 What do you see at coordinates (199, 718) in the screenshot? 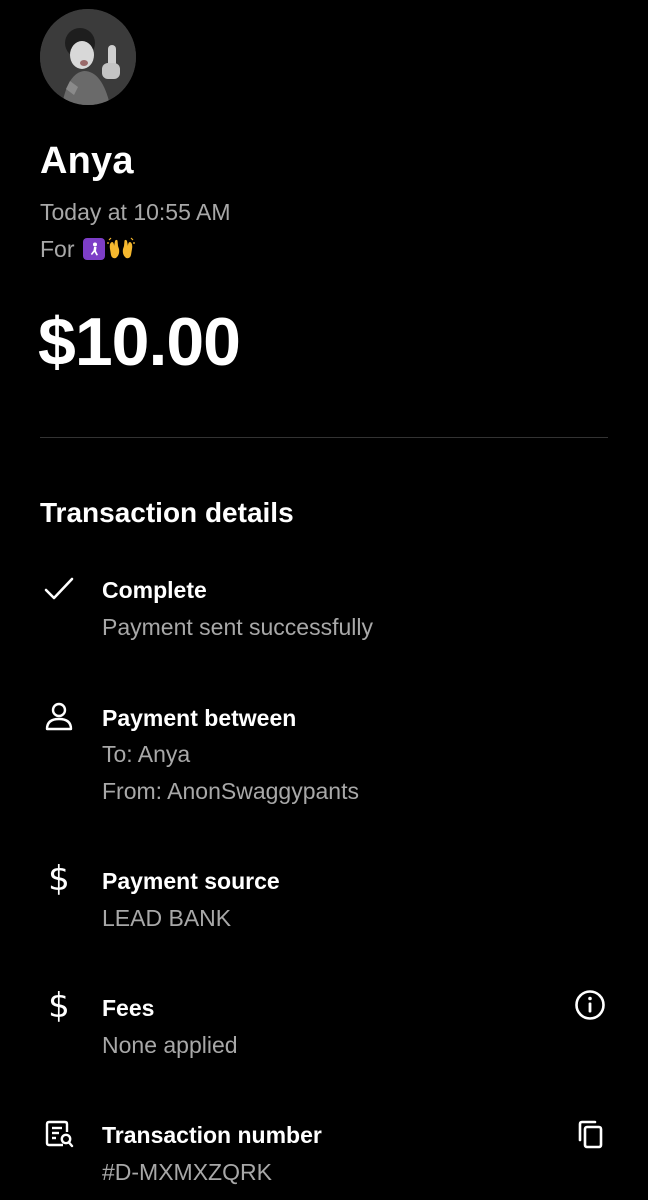
I see `payment-between-title: Payment between` at bounding box center [199, 718].